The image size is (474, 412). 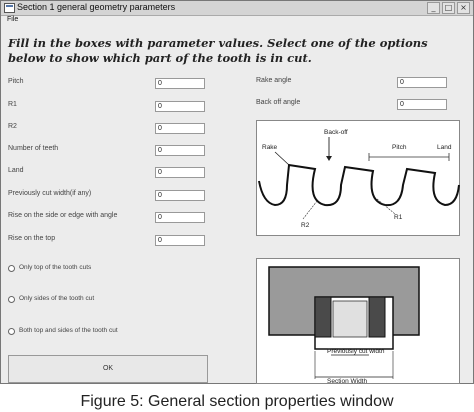 I want to click on r1-label-diagram: R1, so click(x=398, y=217).